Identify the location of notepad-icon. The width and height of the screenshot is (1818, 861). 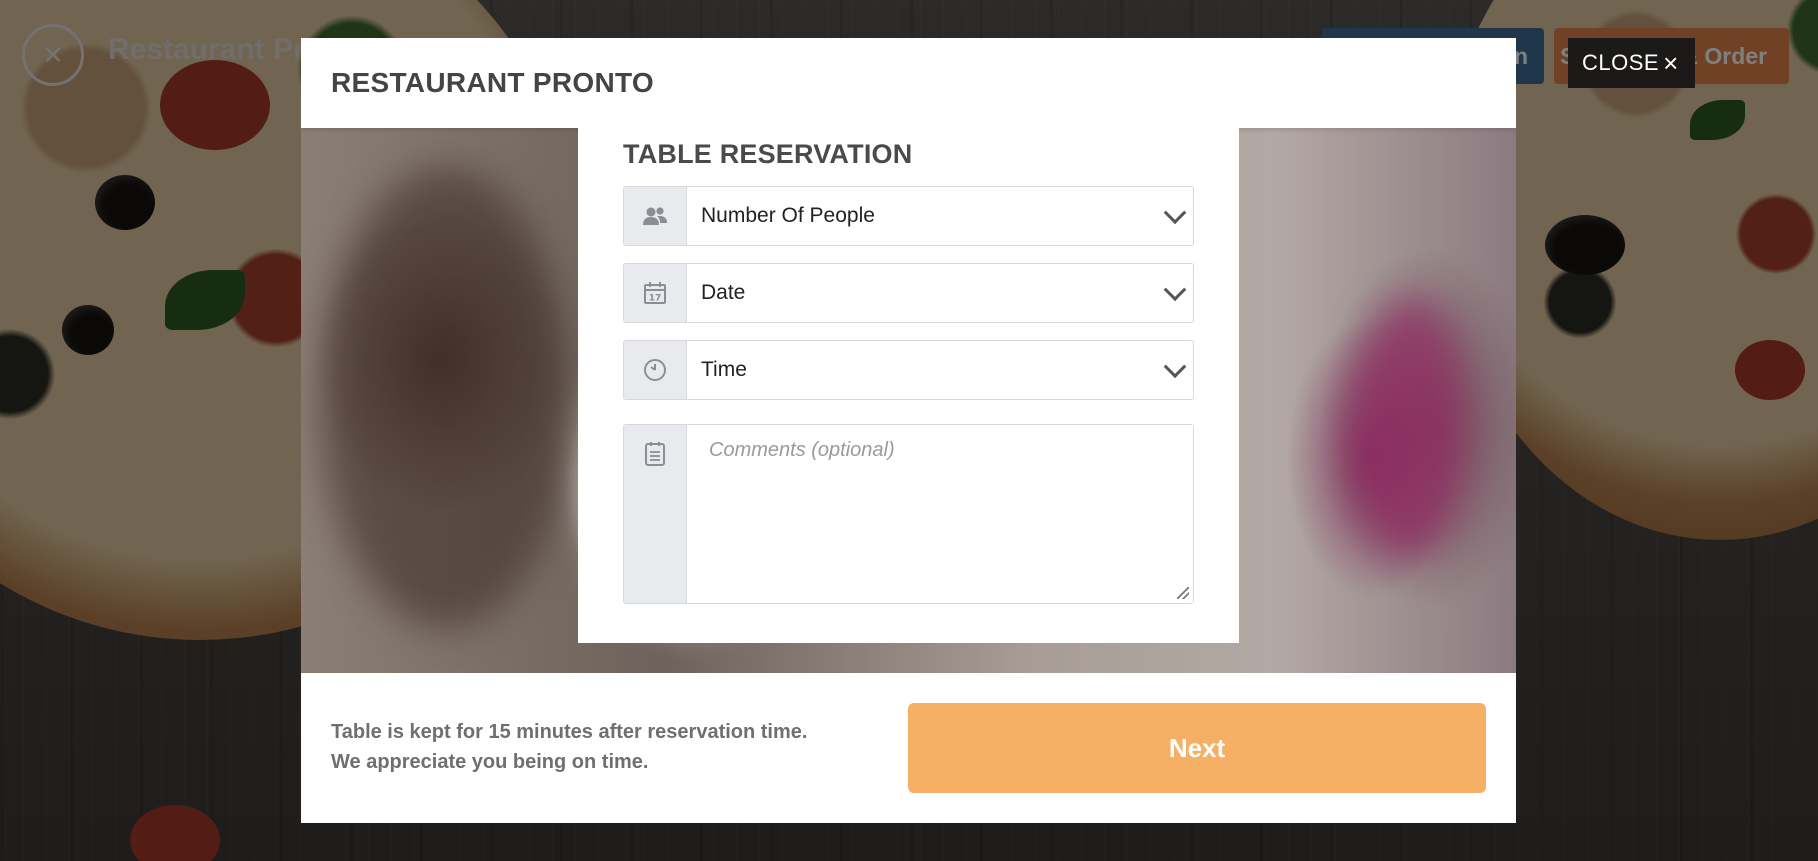
(655, 514).